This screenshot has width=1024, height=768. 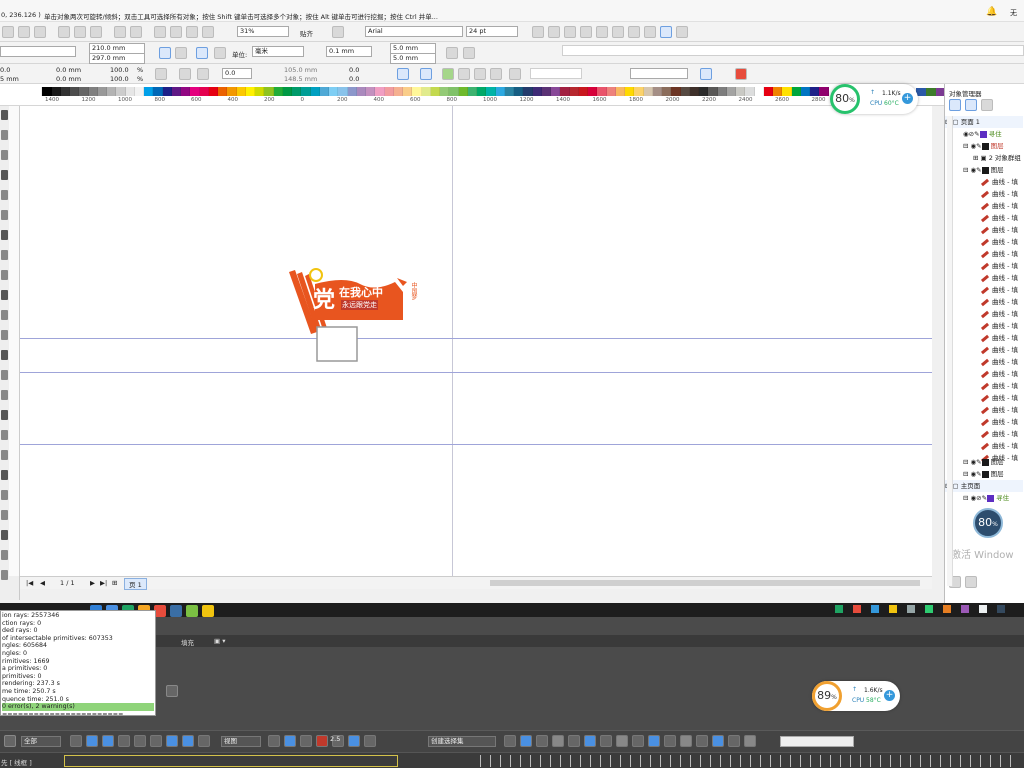 What do you see at coordinates (114, 583) in the screenshot?
I see `add-page-button: ⊞` at bounding box center [114, 583].